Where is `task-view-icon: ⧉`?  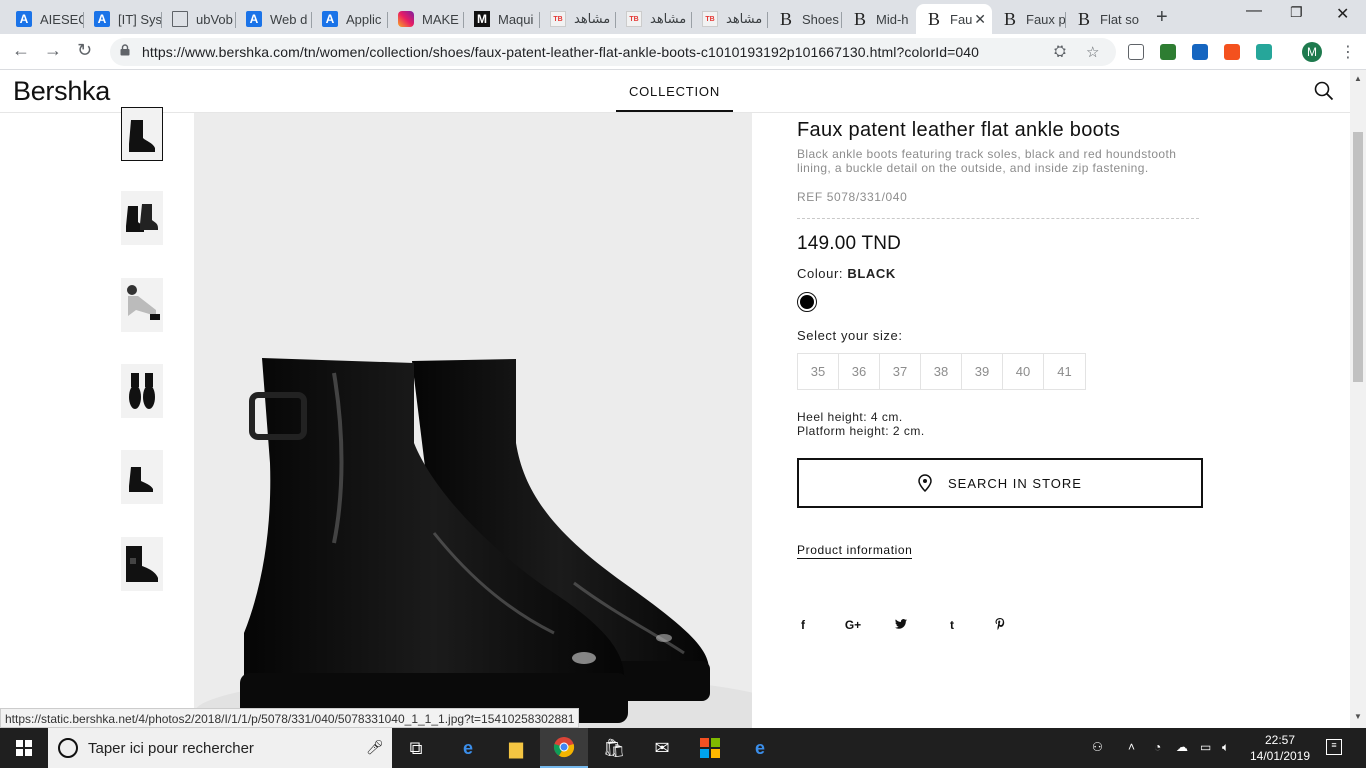 task-view-icon: ⧉ is located at coordinates (416, 748).